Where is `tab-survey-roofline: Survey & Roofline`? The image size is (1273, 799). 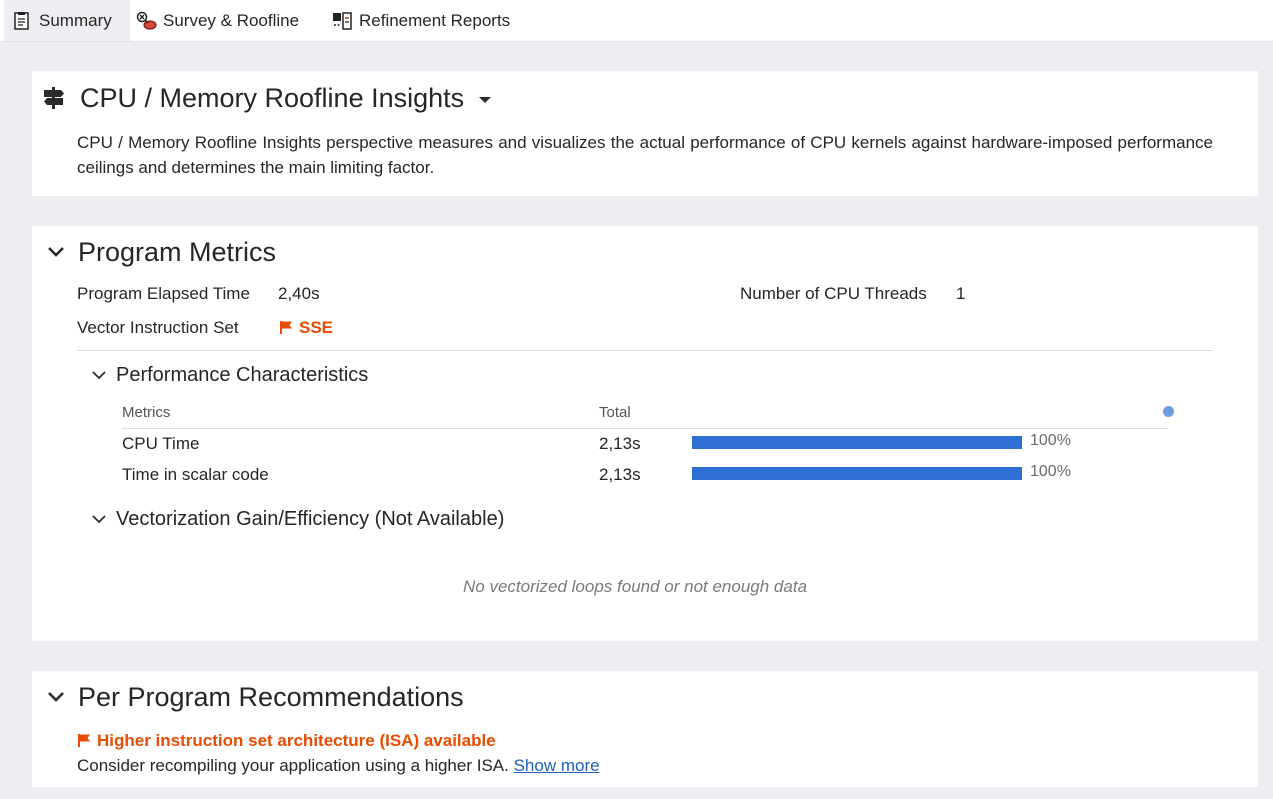 tab-survey-roofline: Survey & Roofline is located at coordinates (229, 20).